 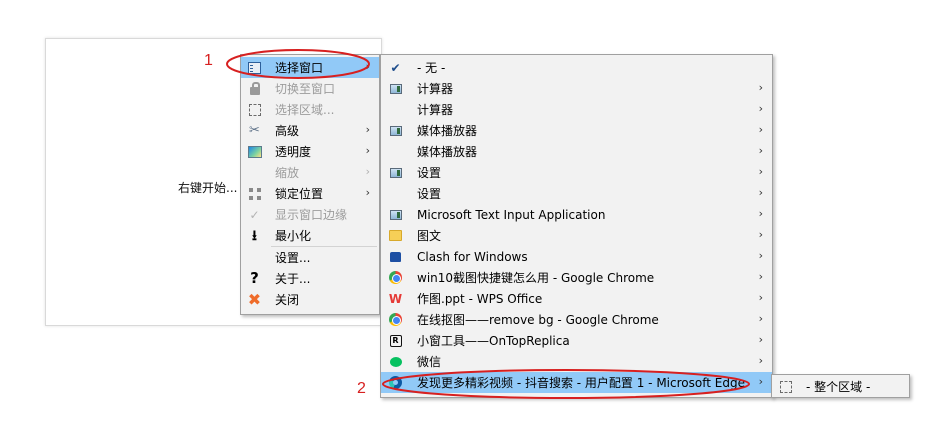 I want to click on select-window-icon, so click(x=254, y=67).